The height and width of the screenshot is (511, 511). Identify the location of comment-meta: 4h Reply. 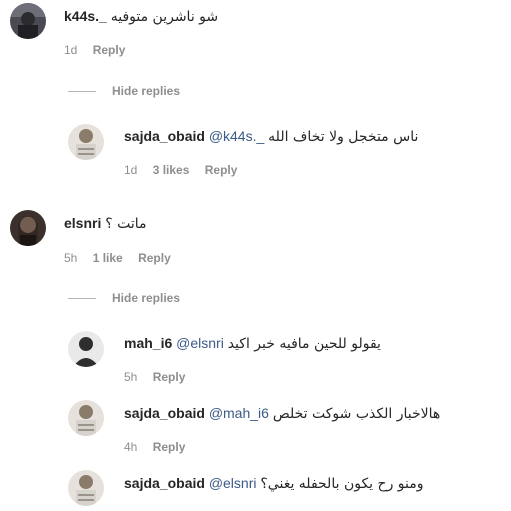
(160, 447).